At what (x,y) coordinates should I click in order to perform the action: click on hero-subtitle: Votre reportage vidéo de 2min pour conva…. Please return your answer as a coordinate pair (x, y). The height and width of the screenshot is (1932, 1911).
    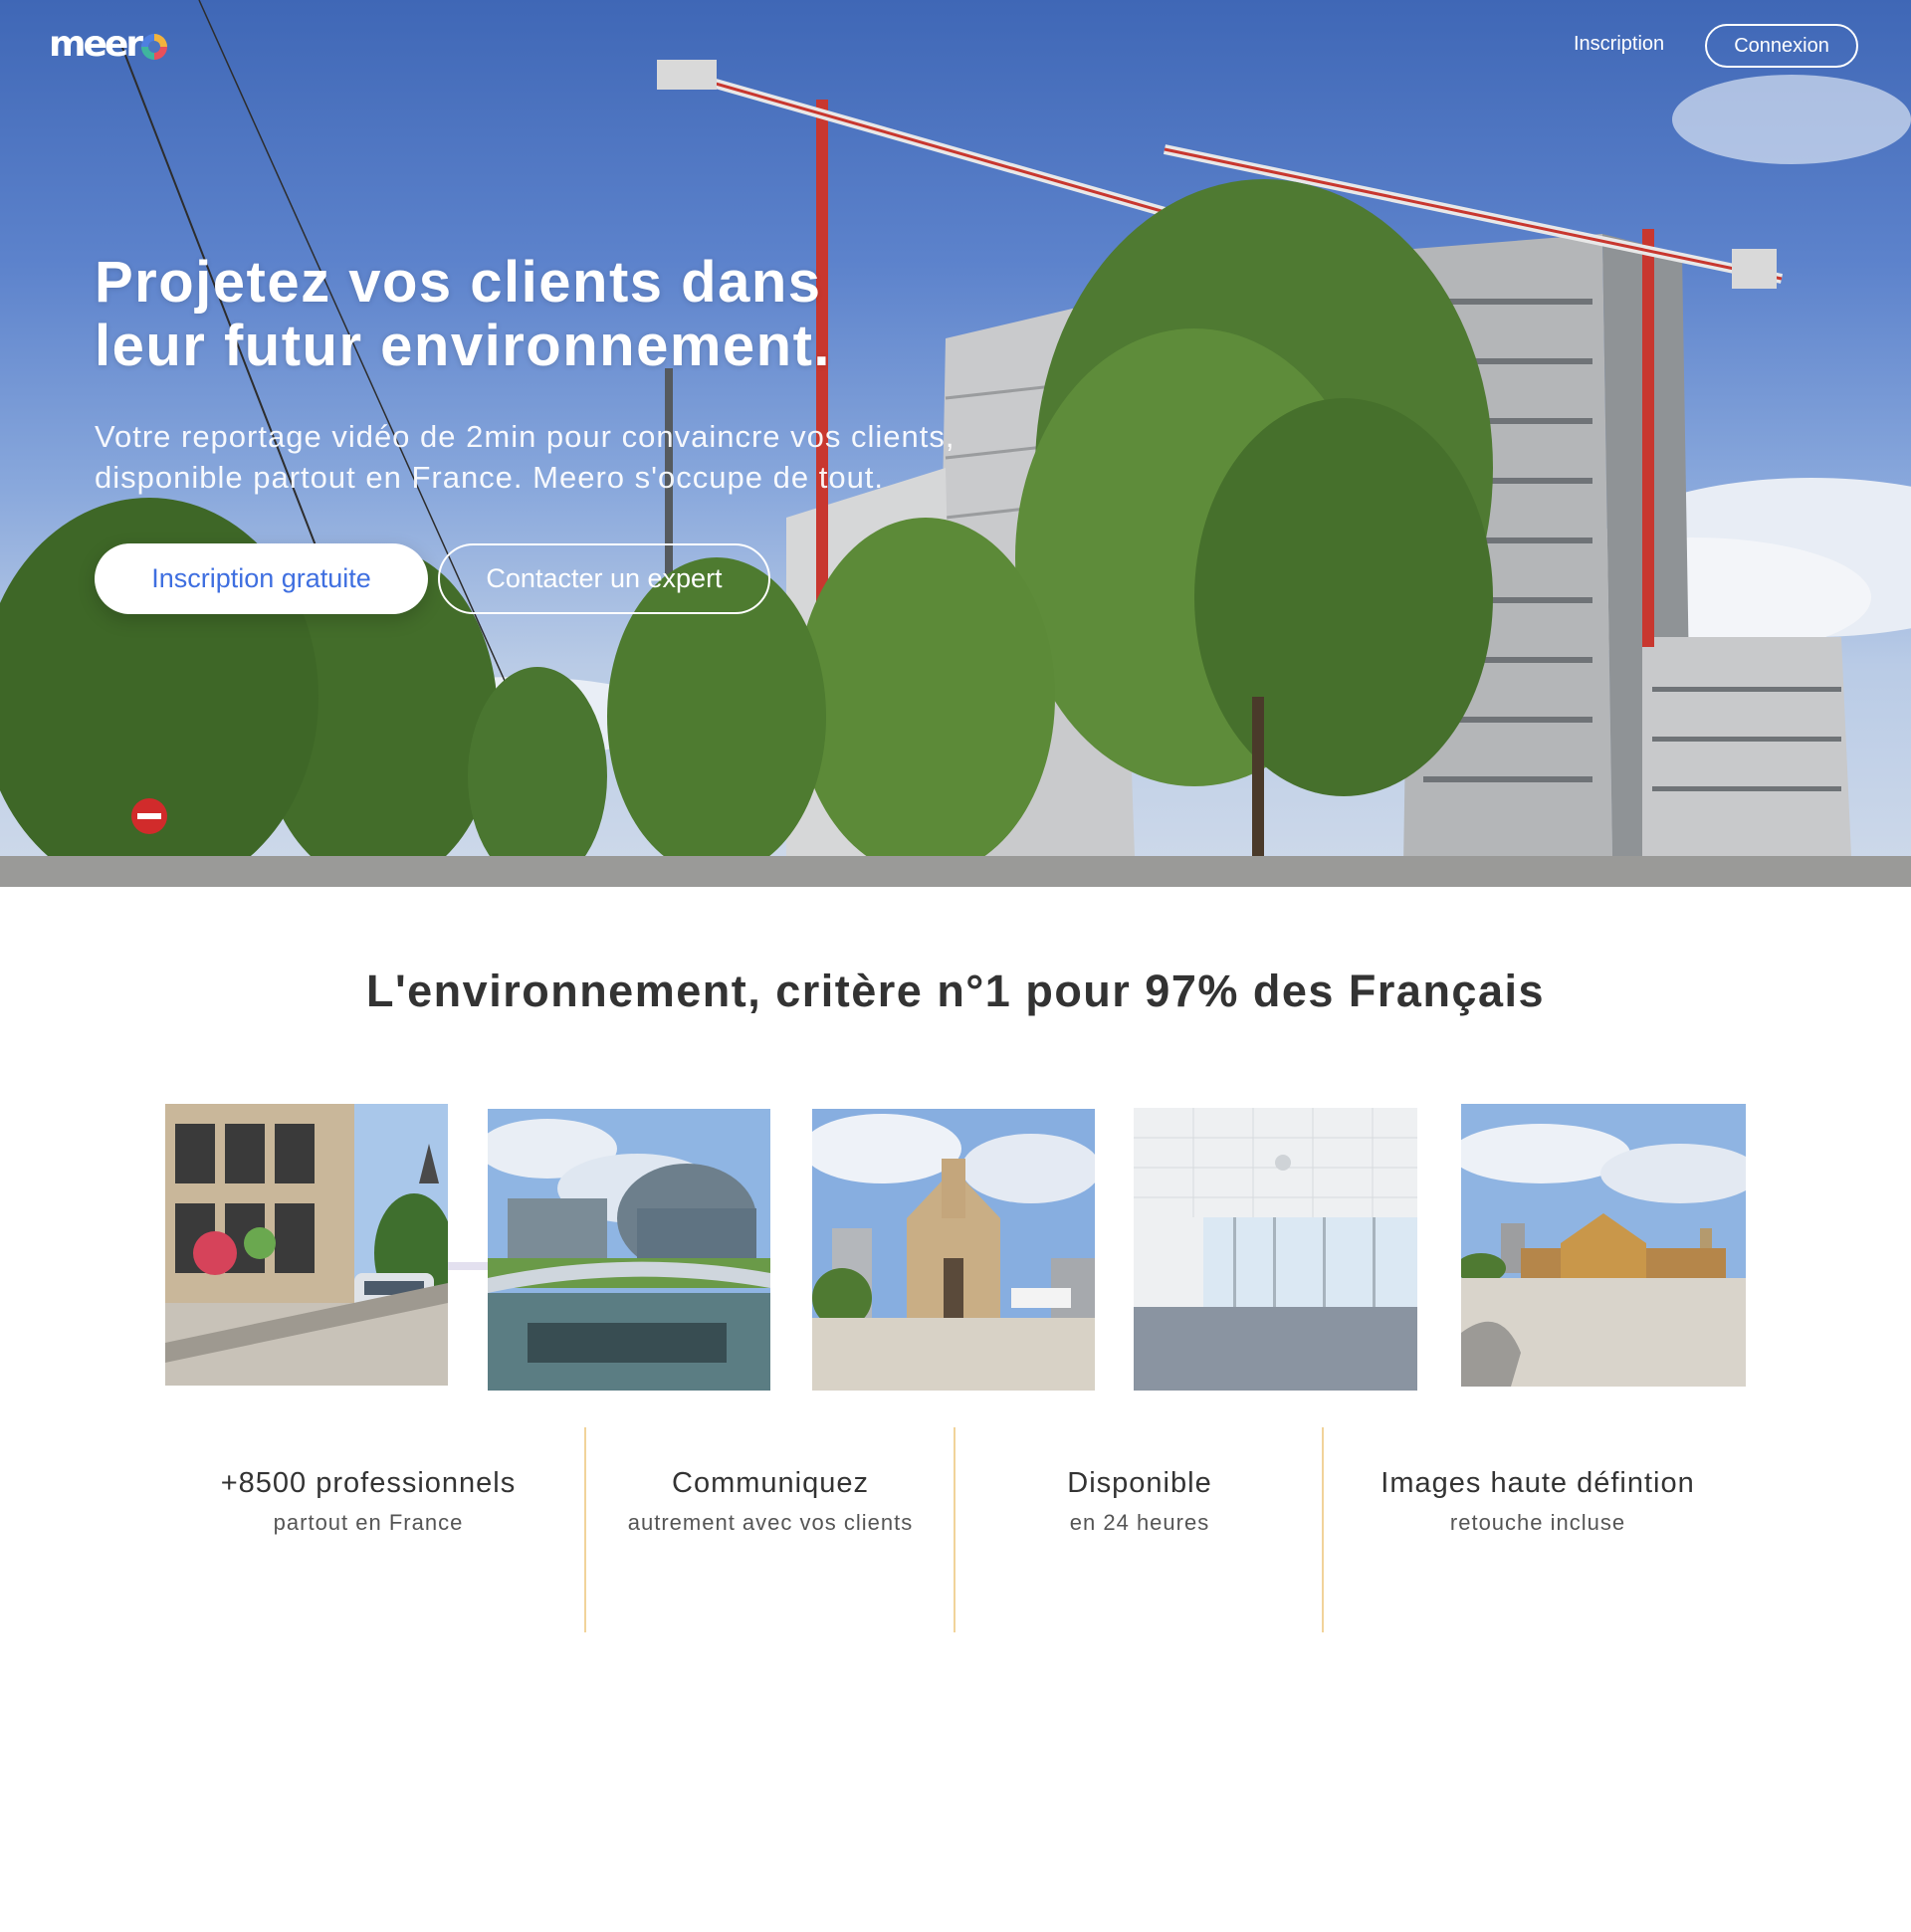
    Looking at the image, I should click on (592, 457).